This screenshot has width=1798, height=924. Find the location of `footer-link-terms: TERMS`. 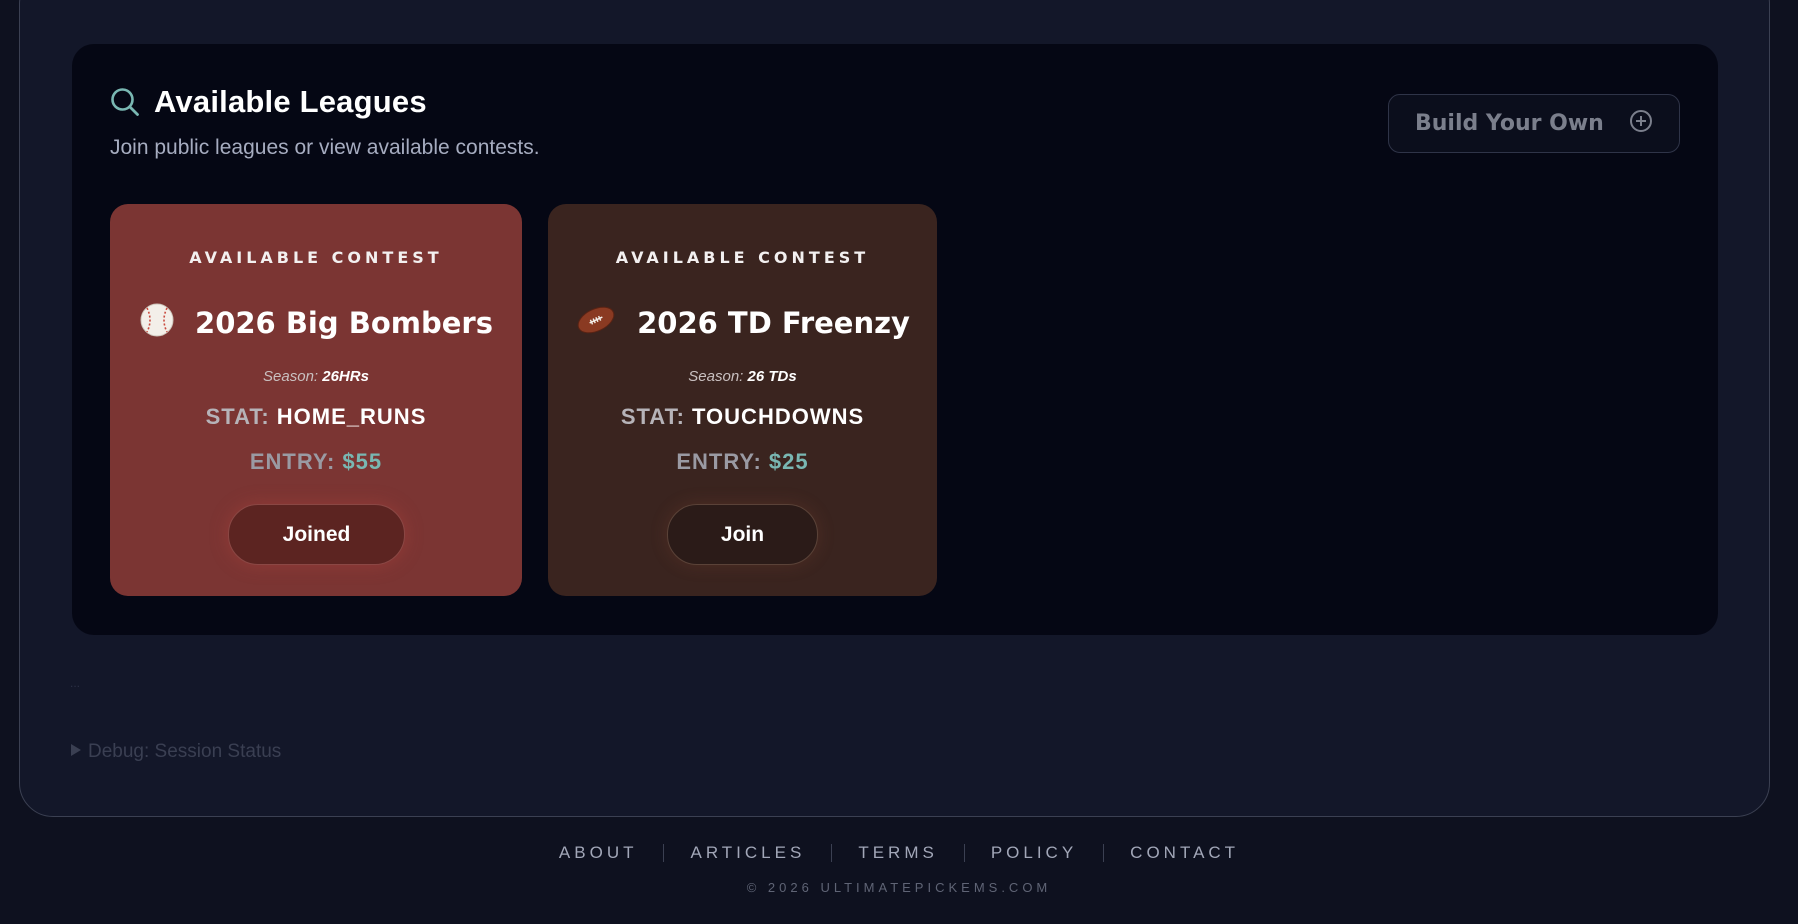

footer-link-terms: TERMS is located at coordinates (898, 853).